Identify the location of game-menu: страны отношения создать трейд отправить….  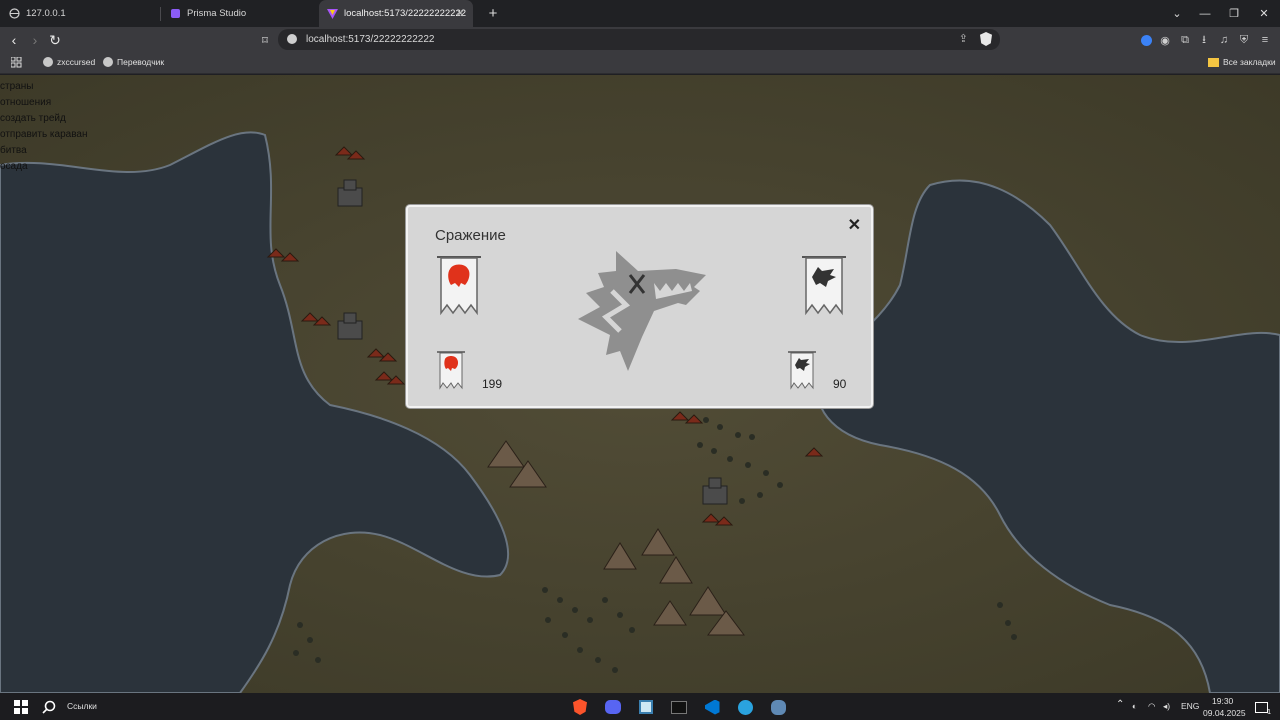
(44, 127).